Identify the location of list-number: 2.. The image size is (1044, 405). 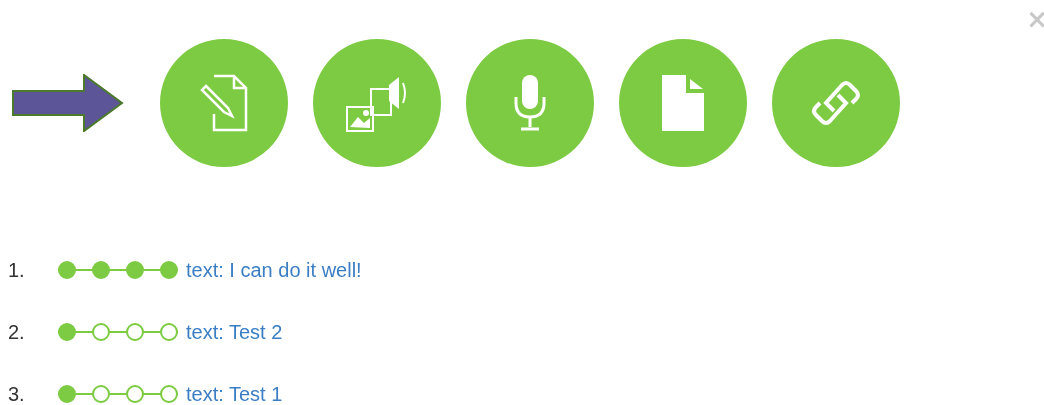
(16, 332).